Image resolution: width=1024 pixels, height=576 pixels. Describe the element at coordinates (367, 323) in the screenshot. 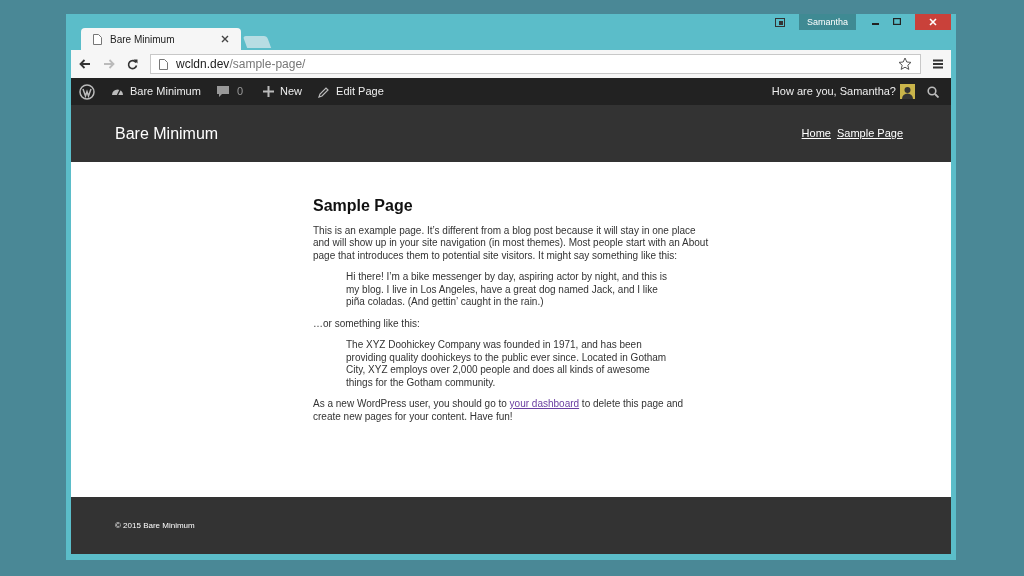

I see `paragraph: …or something like this:` at that location.